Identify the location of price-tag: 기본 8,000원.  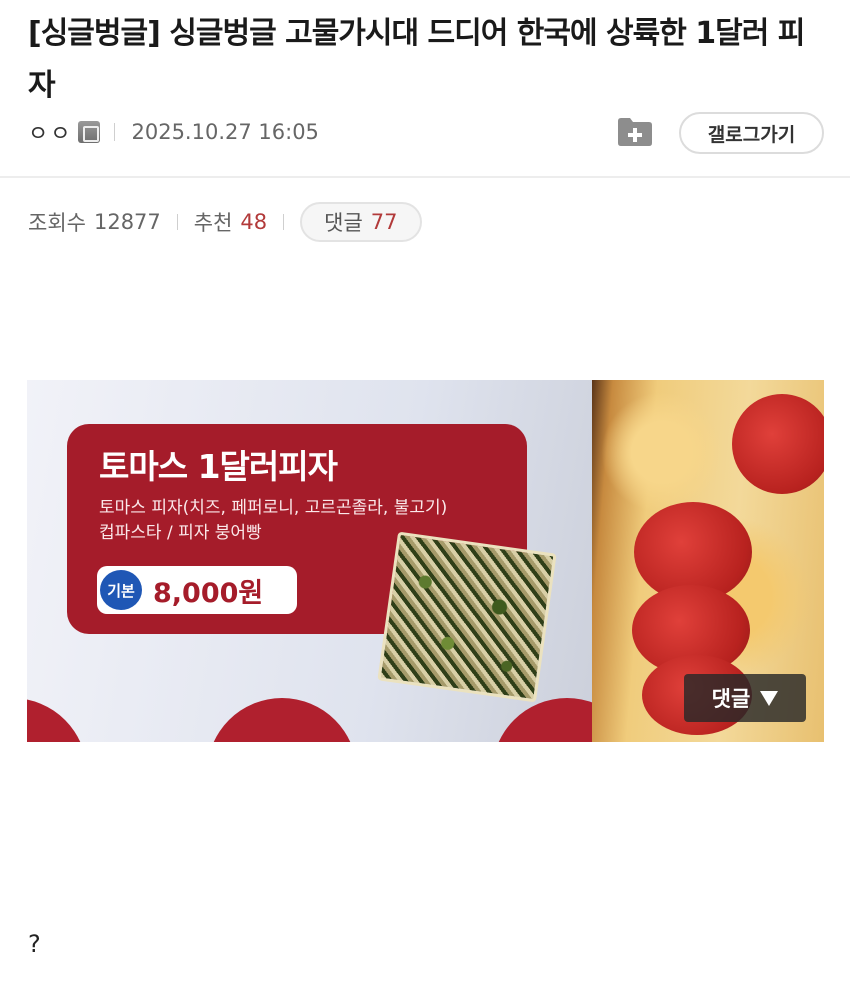
(197, 590).